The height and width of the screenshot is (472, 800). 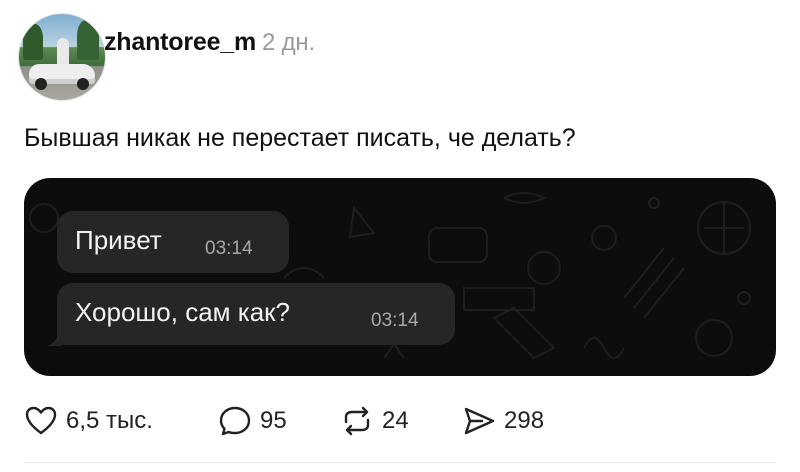 What do you see at coordinates (252, 421) in the screenshot?
I see `comment-button: 95` at bounding box center [252, 421].